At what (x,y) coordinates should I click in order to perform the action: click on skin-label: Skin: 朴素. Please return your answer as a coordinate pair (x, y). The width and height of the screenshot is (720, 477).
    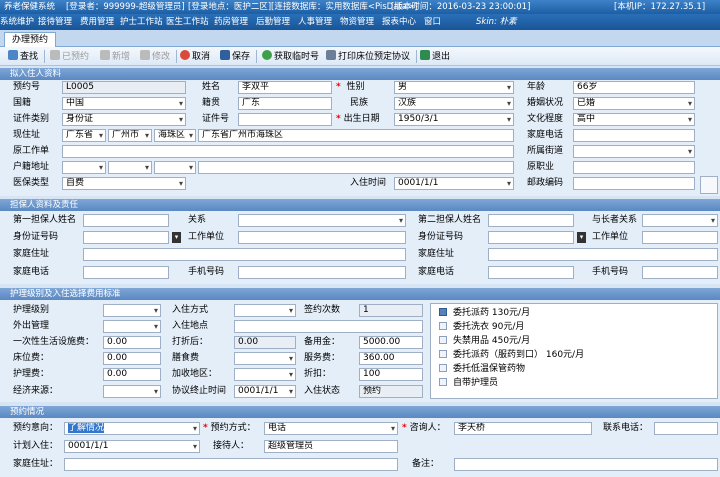
    Looking at the image, I should click on (496, 22).